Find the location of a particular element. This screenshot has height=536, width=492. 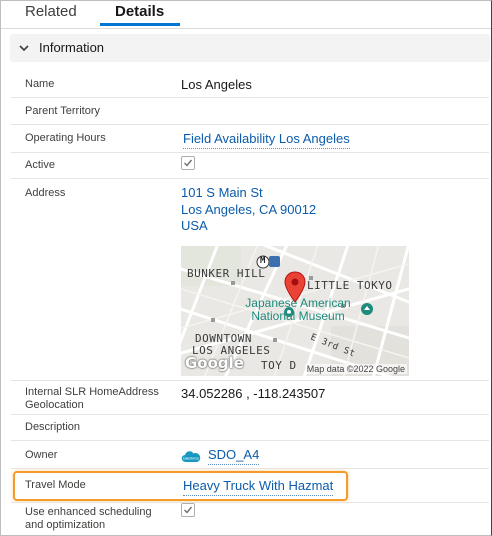

operating-hours-label: Operating Hours is located at coordinates (65, 138).